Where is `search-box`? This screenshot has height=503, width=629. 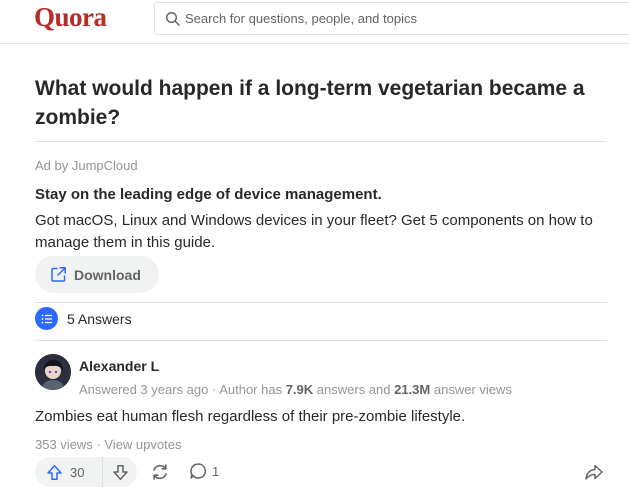
search-box is located at coordinates (391, 18).